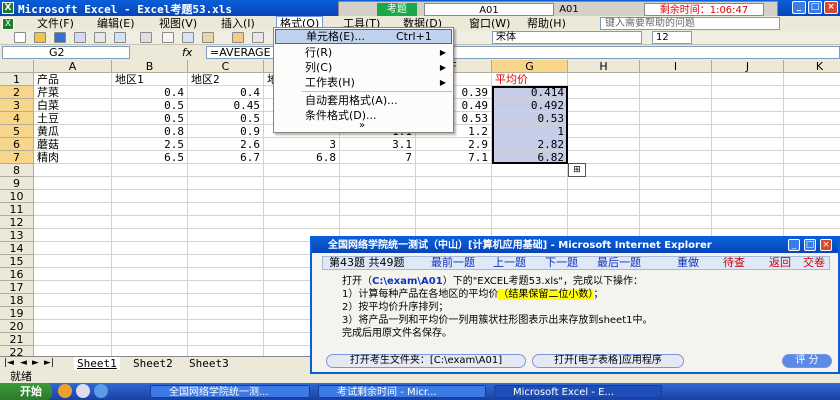 The height and width of the screenshot is (400, 840). Describe the element at coordinates (150, 105) in the screenshot. I see `data-cell: 0.5` at that location.